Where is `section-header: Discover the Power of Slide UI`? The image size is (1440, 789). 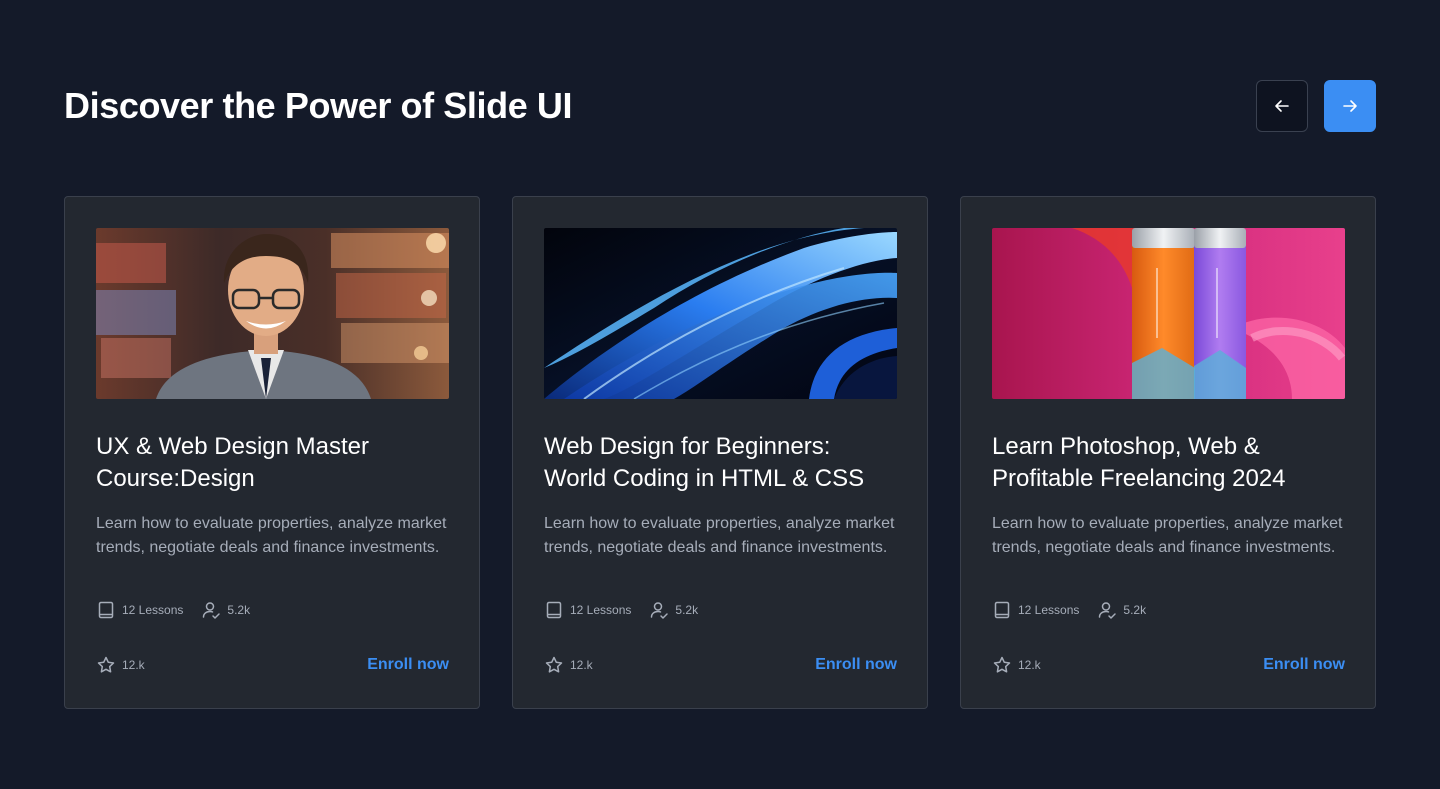
section-header: Discover the Power of Slide UI is located at coordinates (720, 106).